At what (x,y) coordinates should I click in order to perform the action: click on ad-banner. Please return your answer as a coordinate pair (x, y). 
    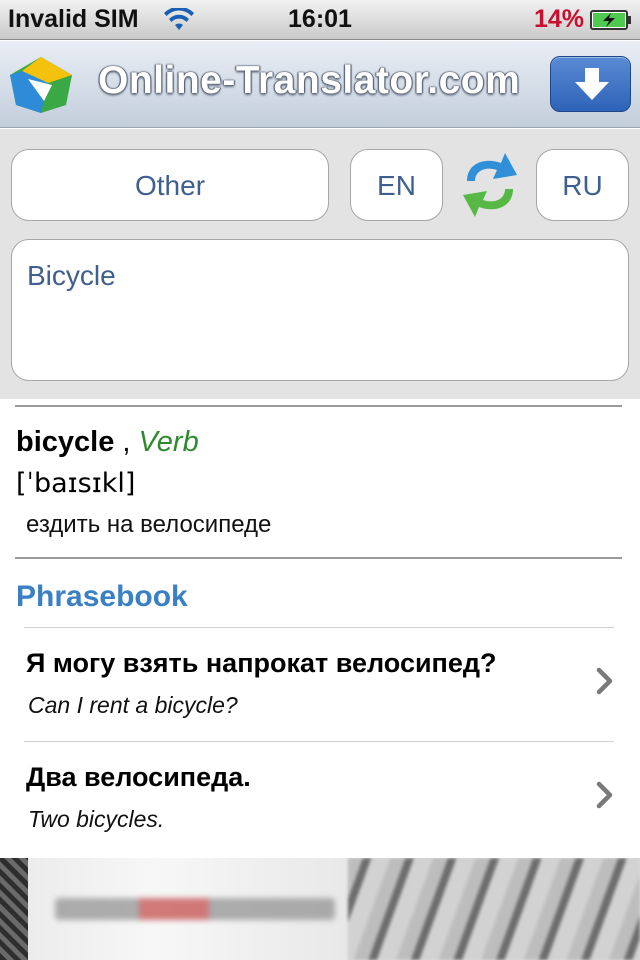
    Looking at the image, I should click on (320, 909).